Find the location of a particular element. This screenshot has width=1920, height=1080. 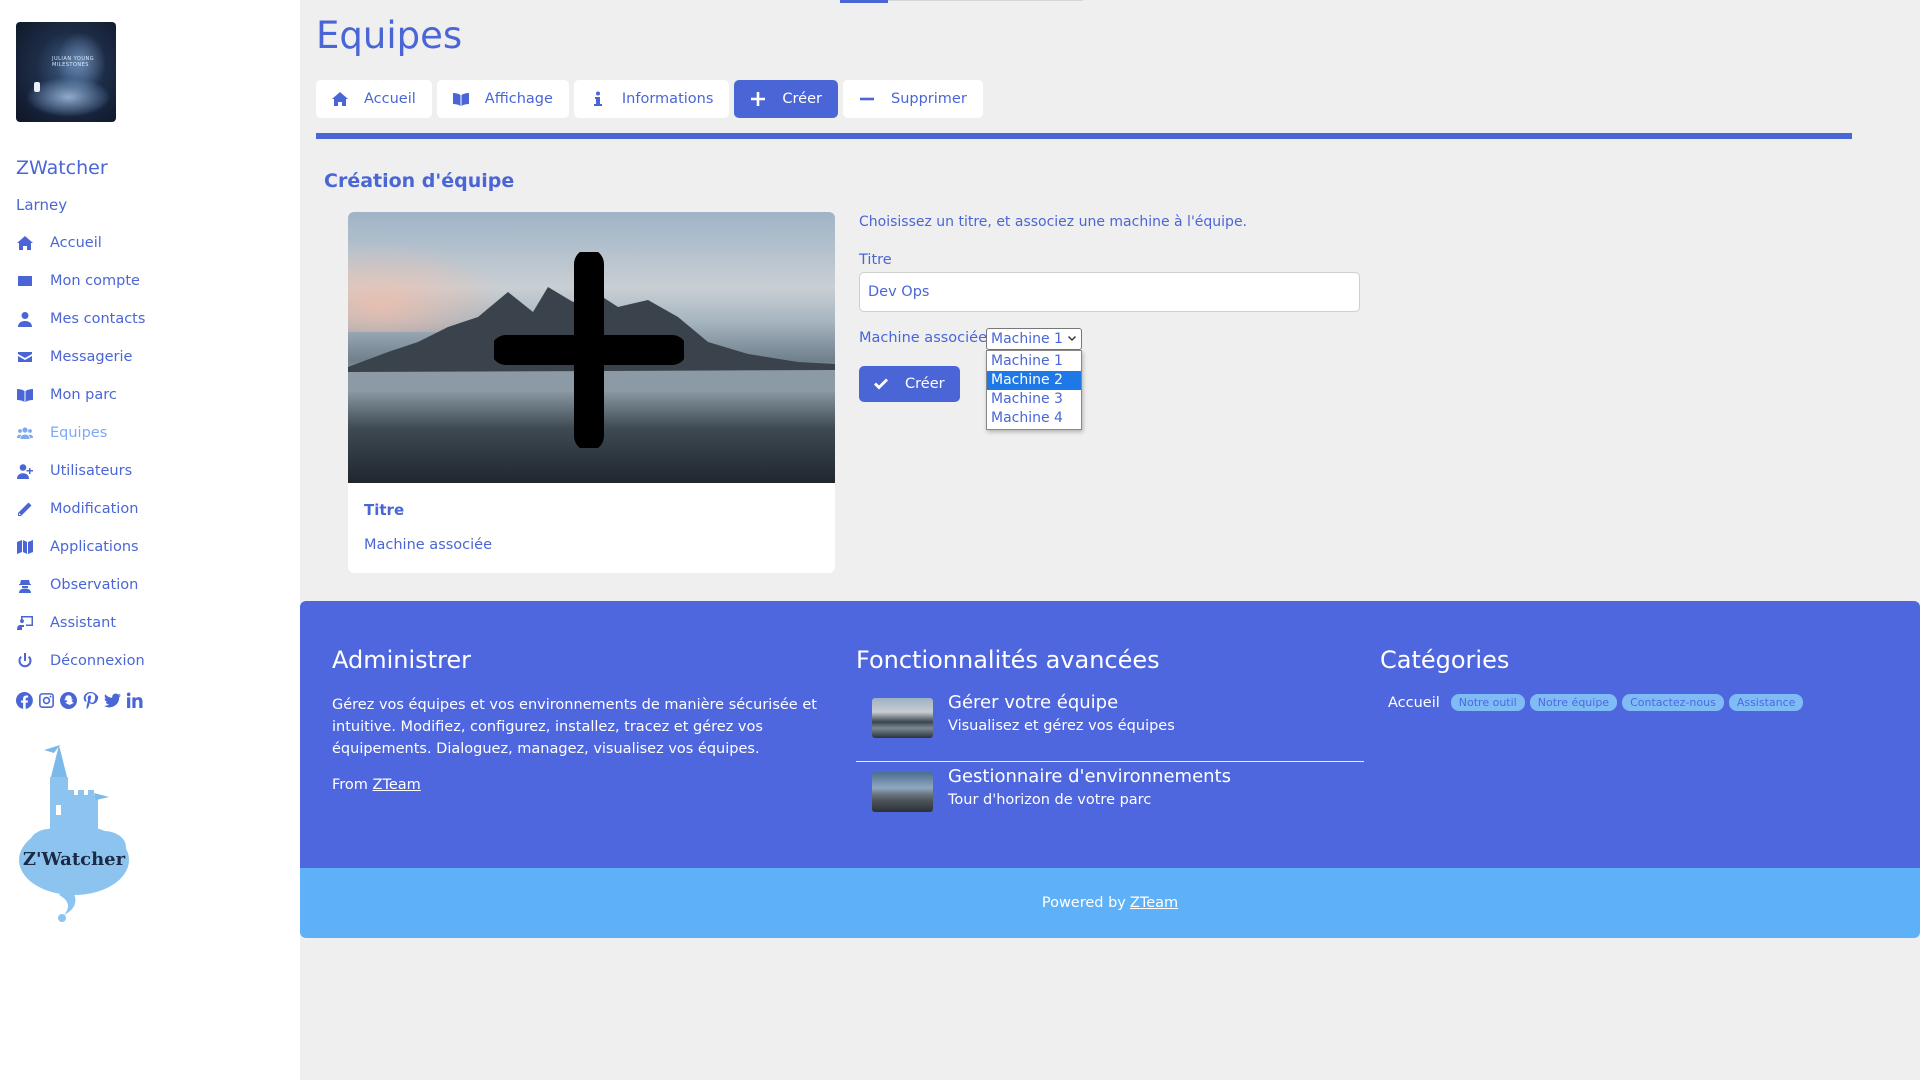

advanced-item-title: Gérer votre équipe is located at coordinates (1033, 702).